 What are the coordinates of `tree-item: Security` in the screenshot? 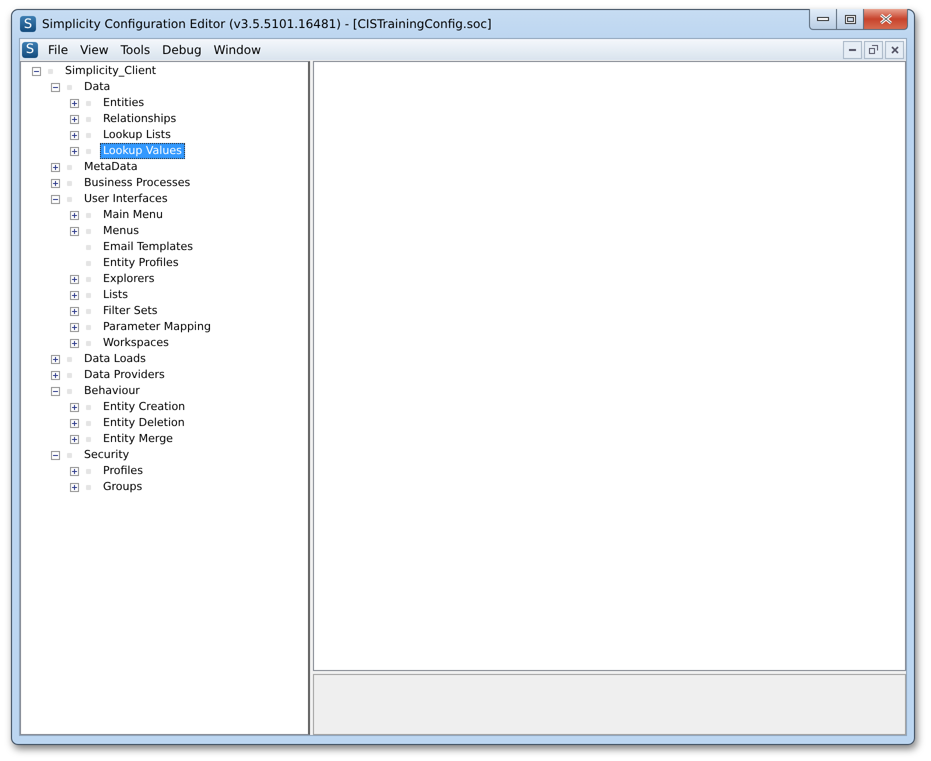 It's located at (106, 455).